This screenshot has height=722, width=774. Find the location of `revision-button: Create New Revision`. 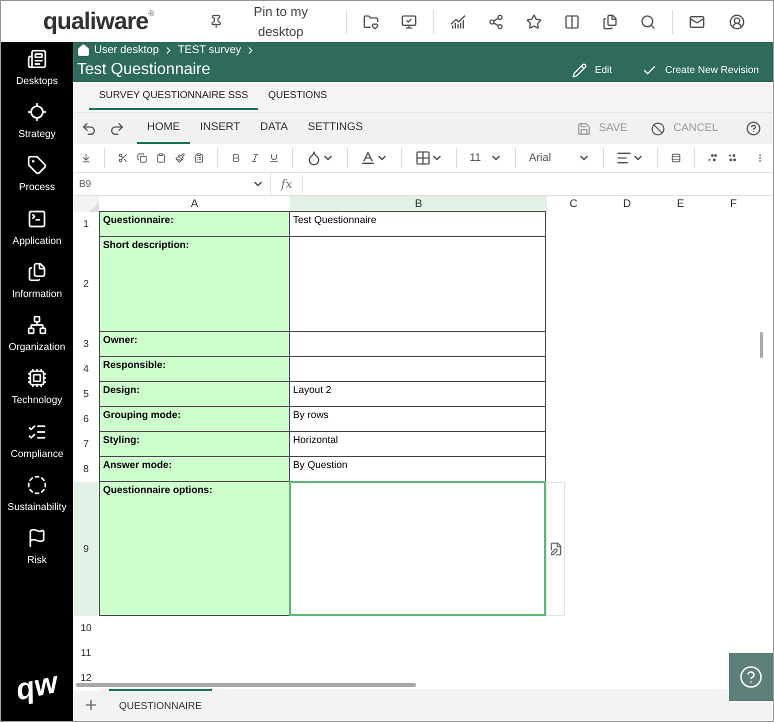

revision-button: Create New Revision is located at coordinates (700, 70).